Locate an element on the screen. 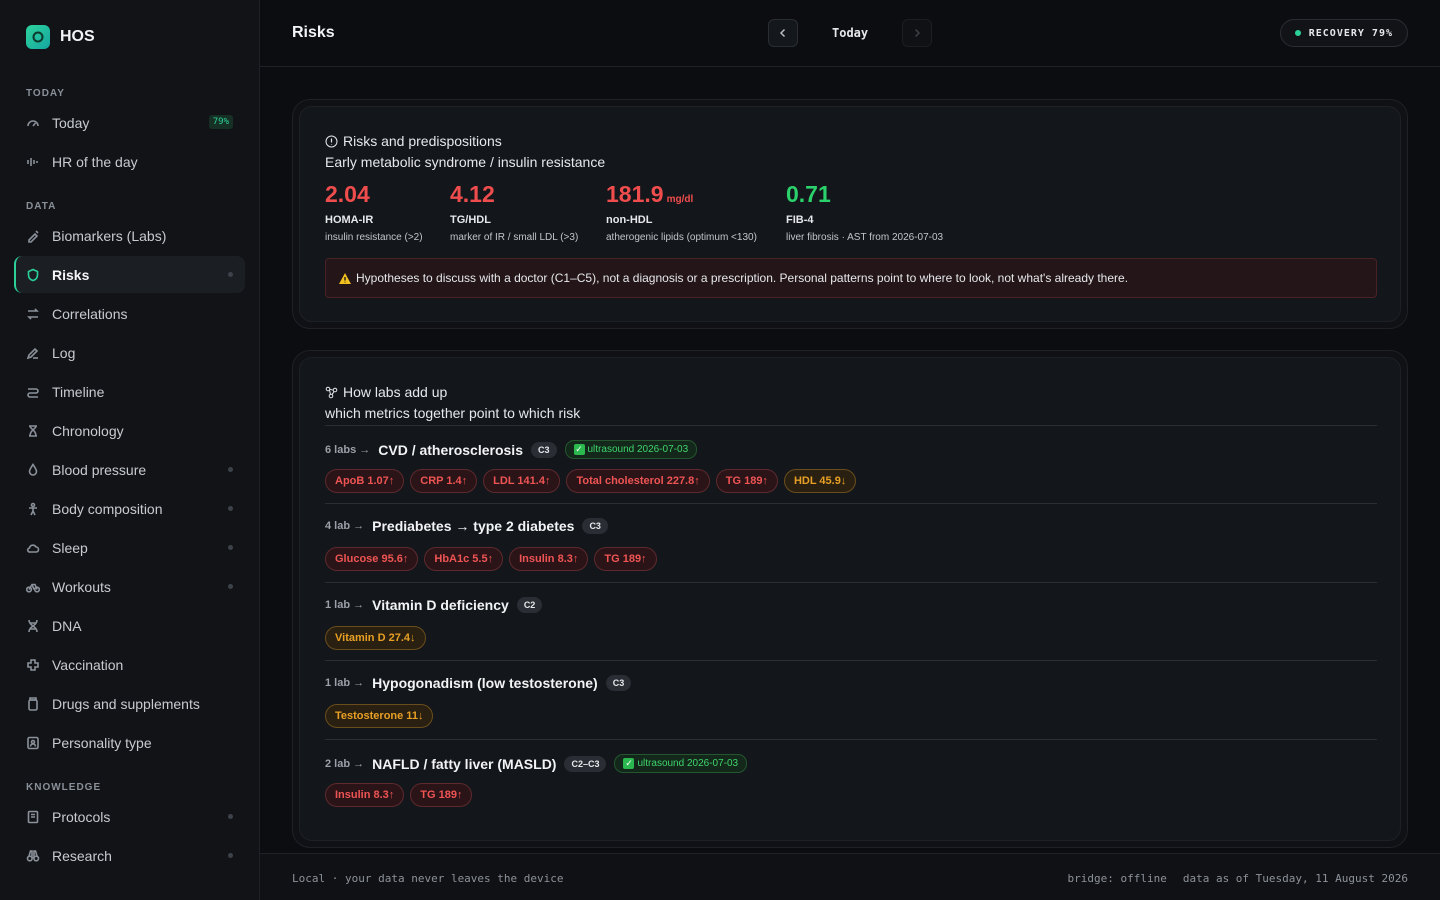 Image resolution: width=1440 pixels, height=900 pixels. next-day-button is located at coordinates (917, 33).